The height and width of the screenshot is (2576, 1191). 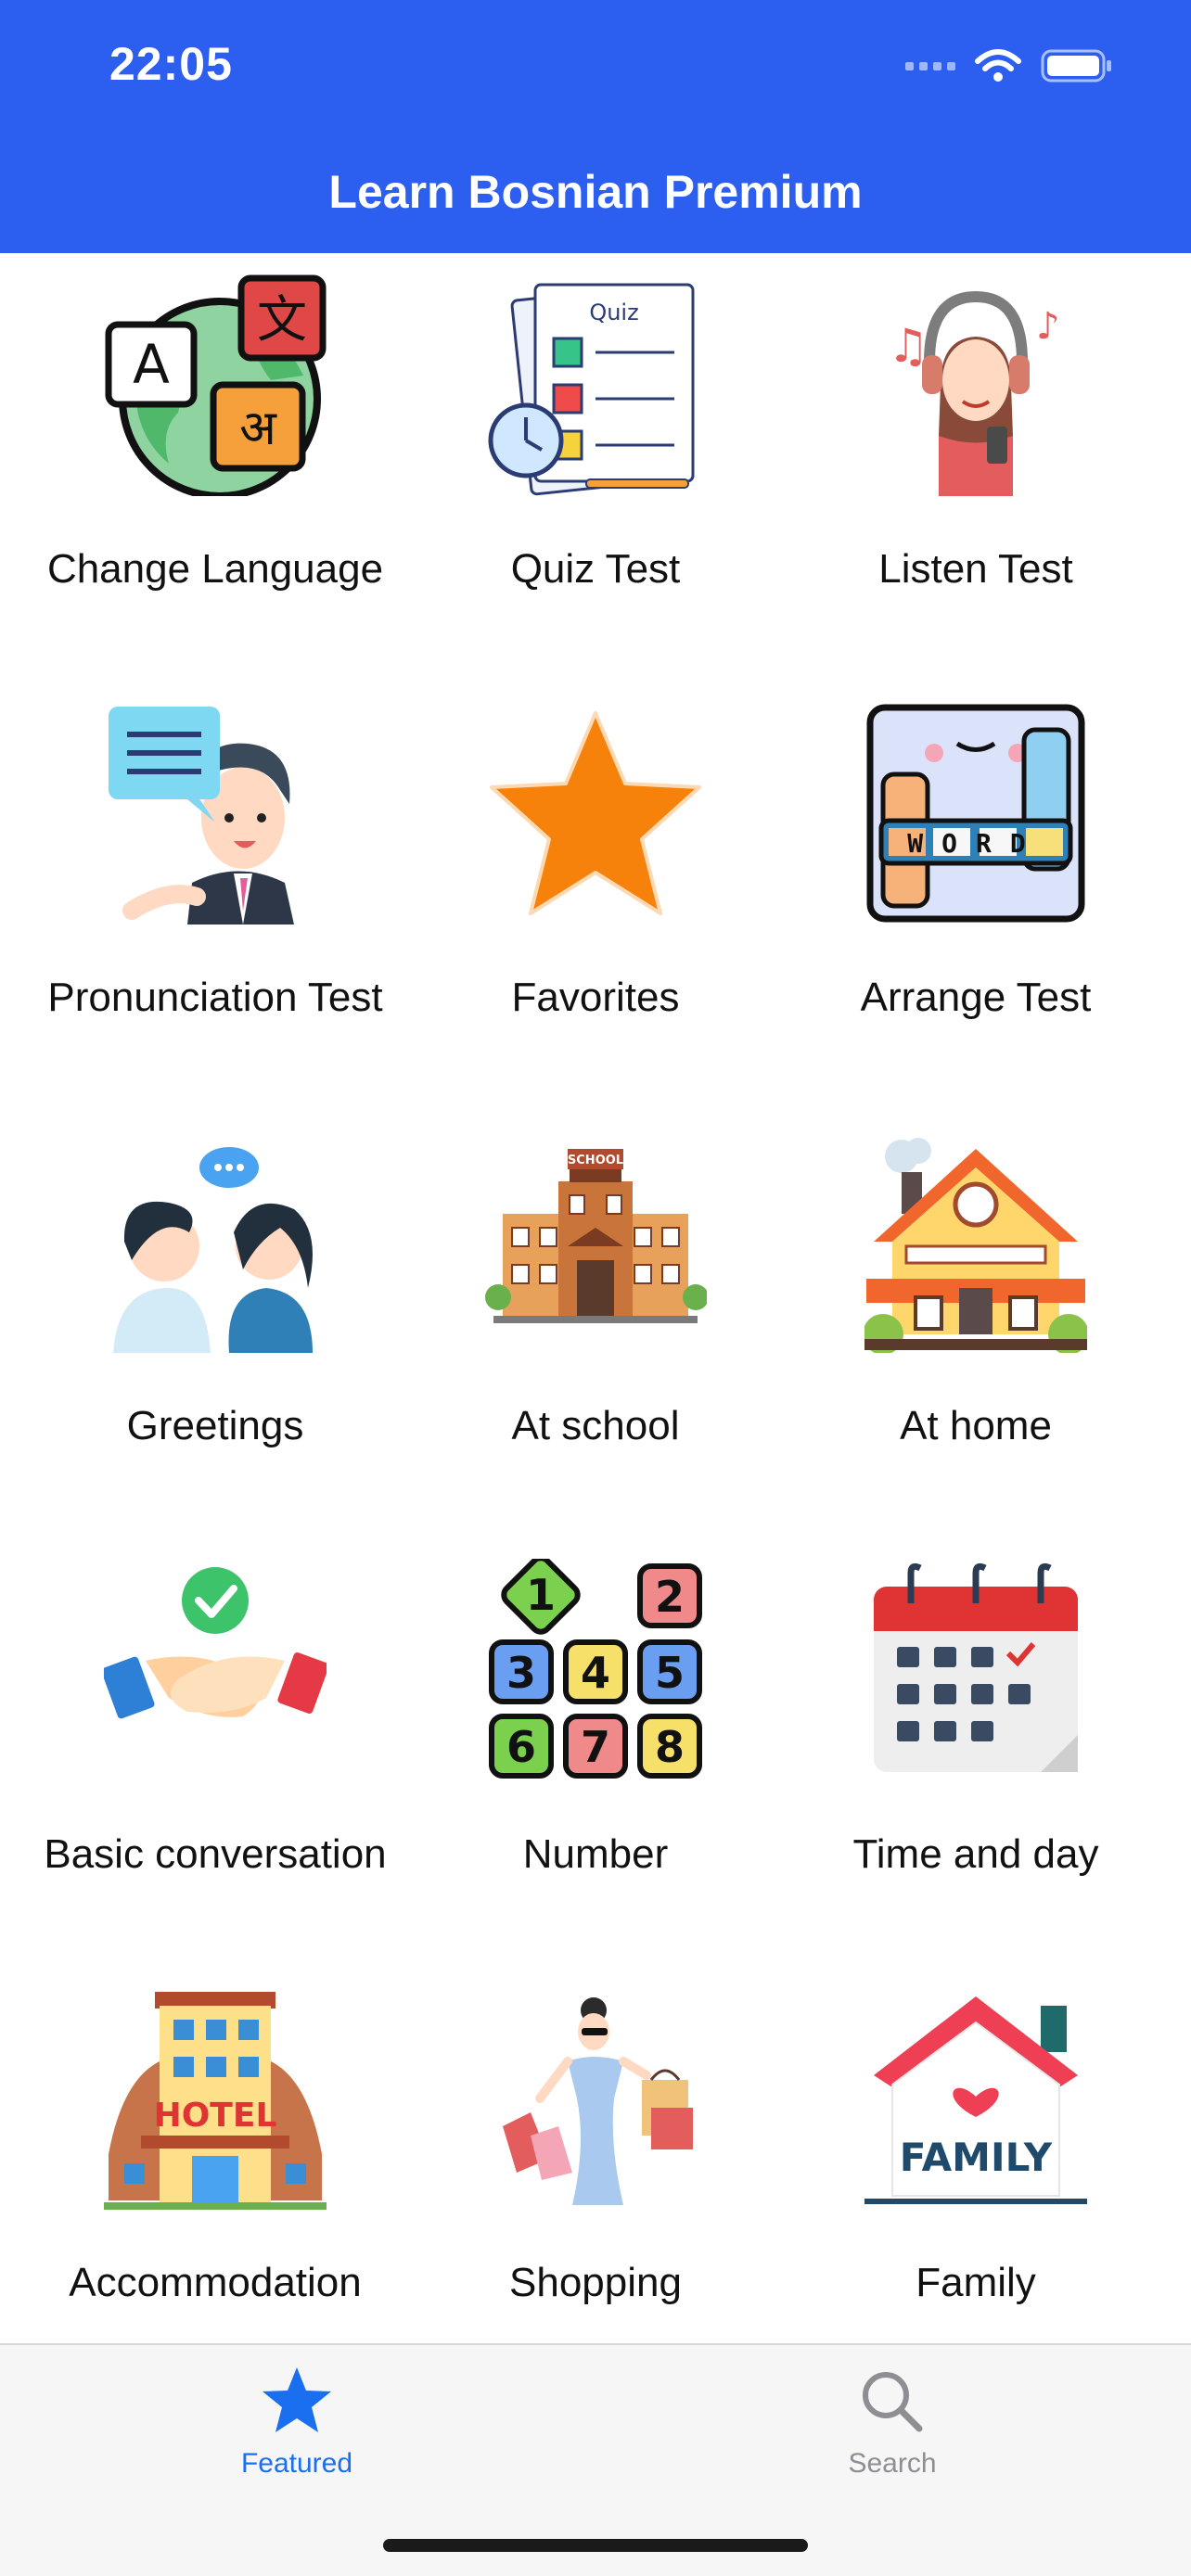 I want to click on search-icon, so click(x=893, y=2402).